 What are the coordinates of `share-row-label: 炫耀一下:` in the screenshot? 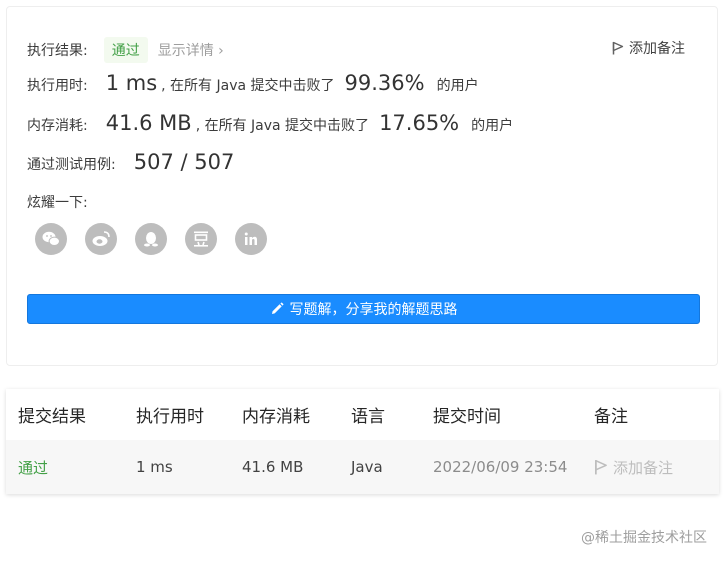 It's located at (57, 202).